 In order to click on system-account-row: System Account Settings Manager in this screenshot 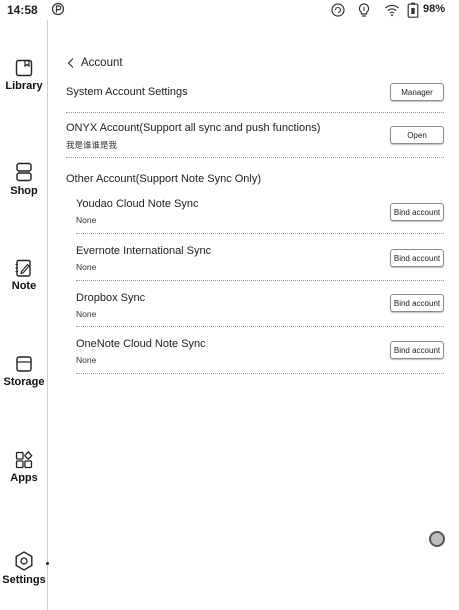, I will do `click(255, 92)`.